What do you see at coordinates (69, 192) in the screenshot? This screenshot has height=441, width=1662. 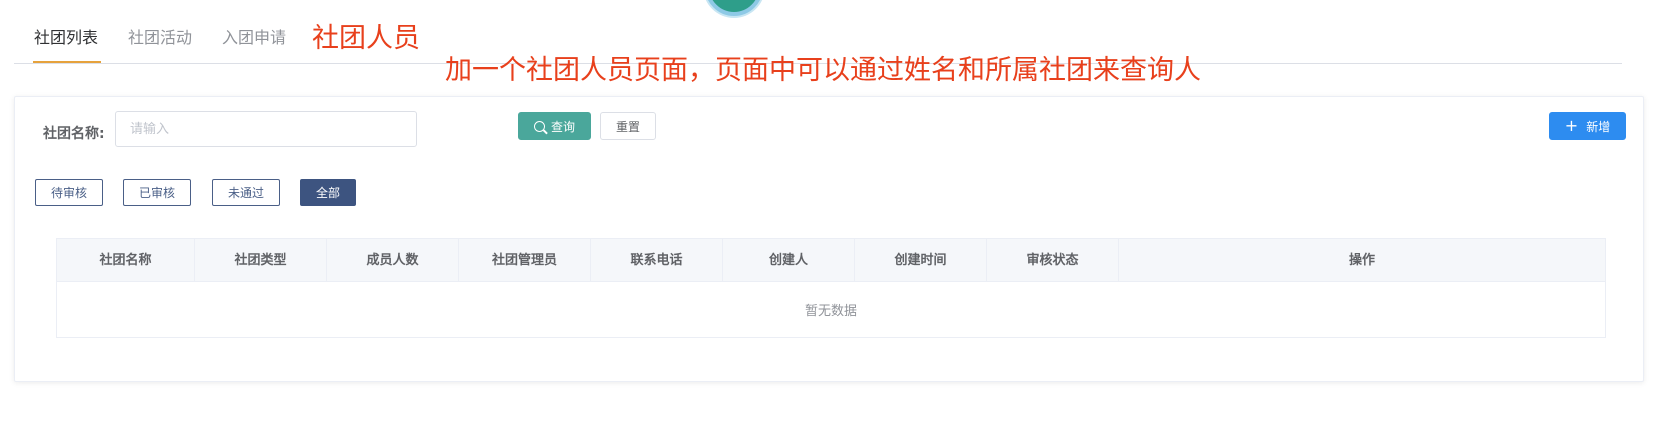 I see `status-filter-pending: 待审核` at bounding box center [69, 192].